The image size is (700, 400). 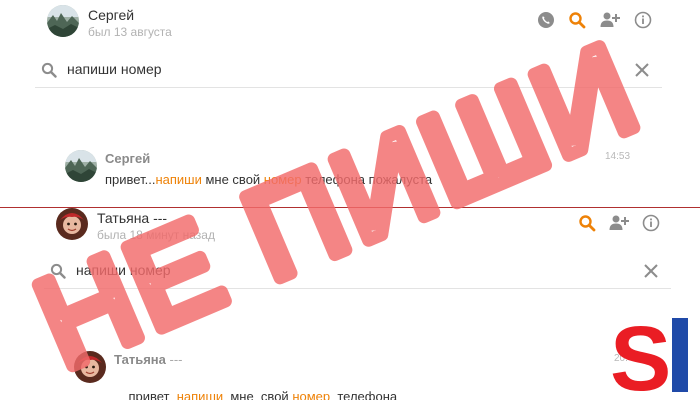 I want to click on message-author: Сергей, so click(x=127, y=158).